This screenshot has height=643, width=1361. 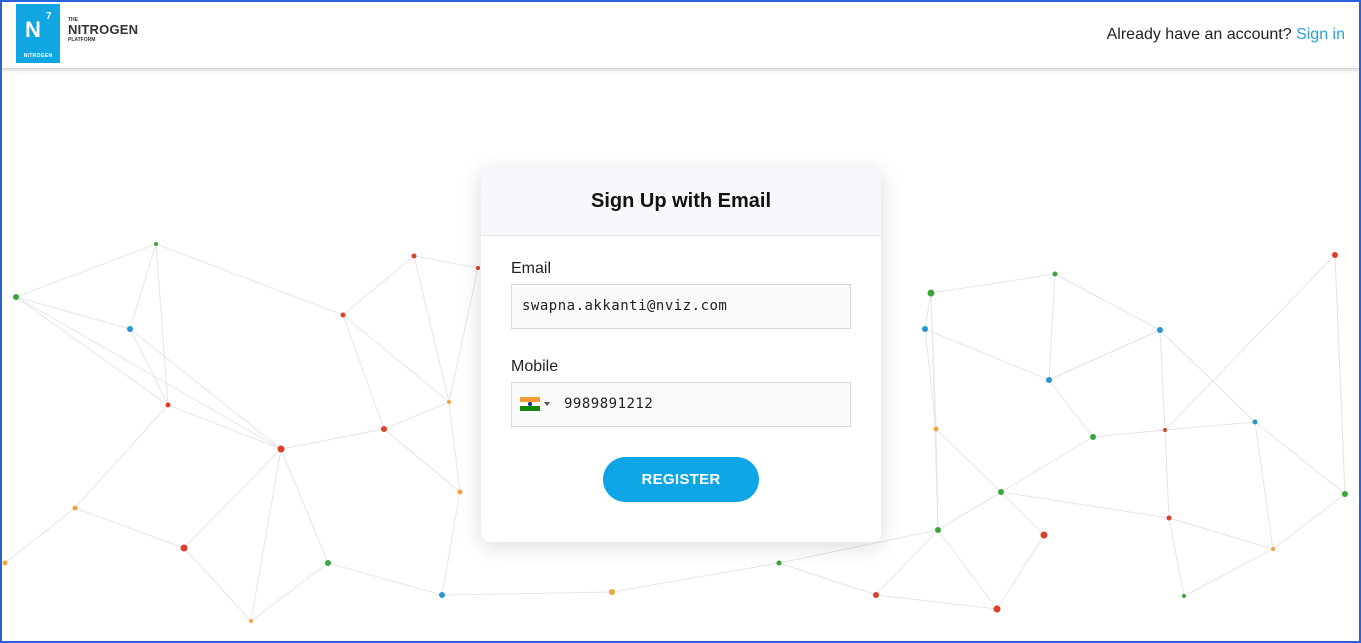 What do you see at coordinates (33, 29) in the screenshot?
I see `logo-symbol: N` at bounding box center [33, 29].